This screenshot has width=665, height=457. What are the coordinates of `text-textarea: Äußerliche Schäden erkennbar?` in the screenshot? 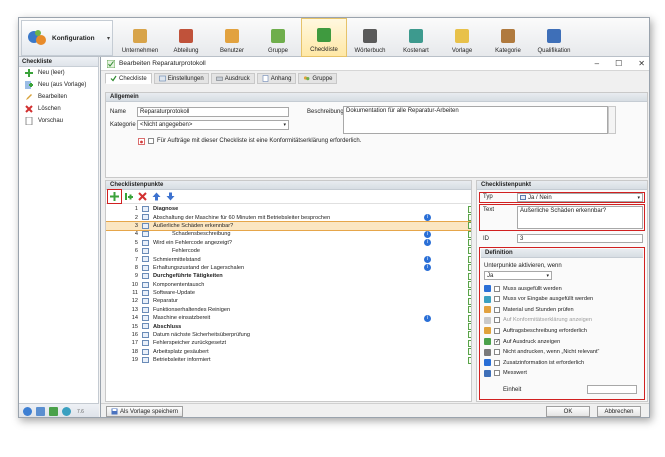 It's located at (580, 217).